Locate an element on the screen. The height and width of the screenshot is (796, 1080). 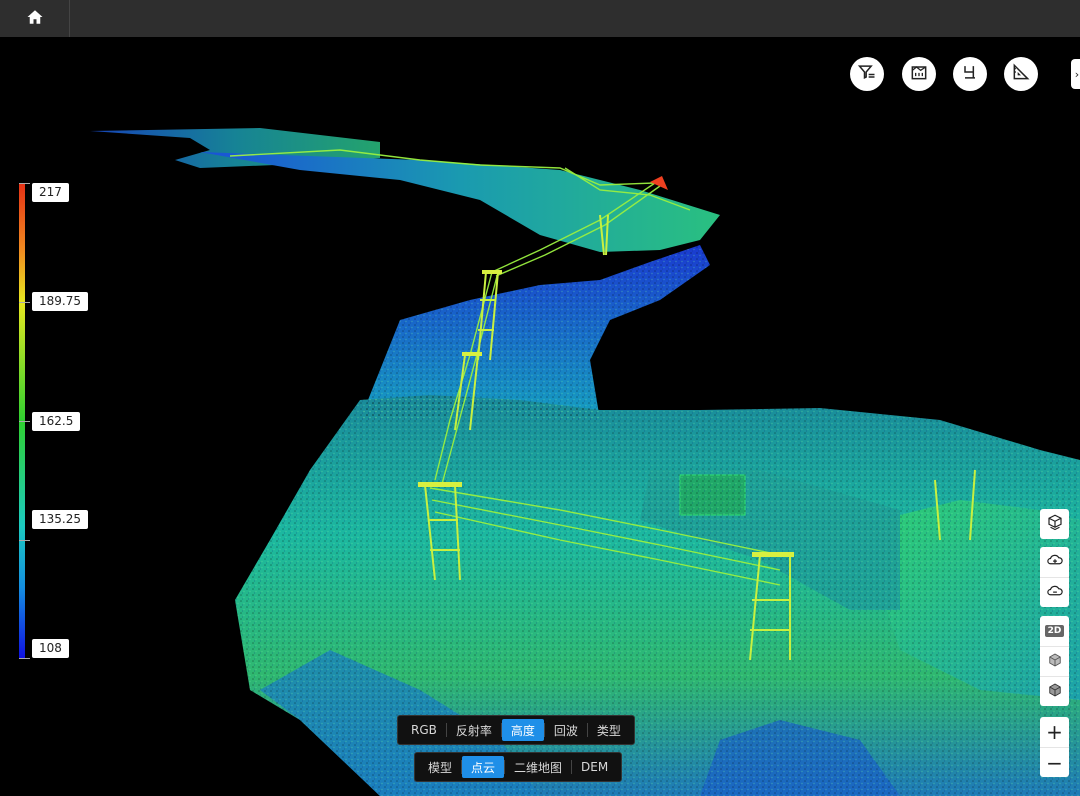
cube-icon is located at coordinates (1055, 662).